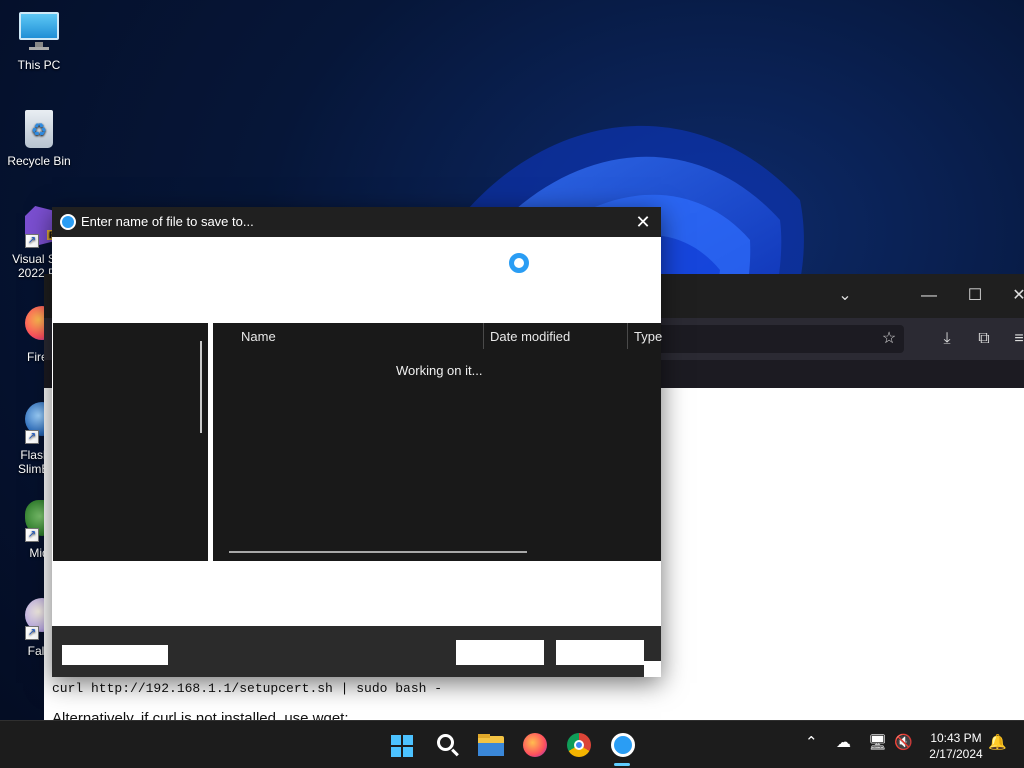 This screenshot has height=768, width=1024. Describe the element at coordinates (130, 442) in the screenshot. I see `navigation-pane` at that location.